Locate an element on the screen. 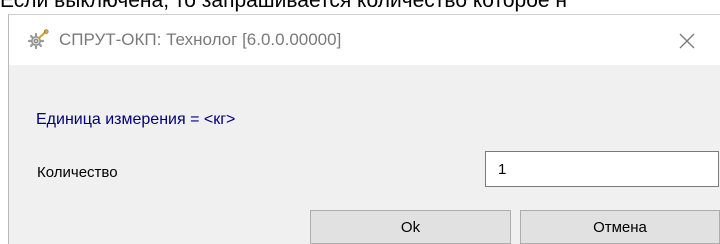 The image size is (720, 244). close-icon is located at coordinates (687, 41).